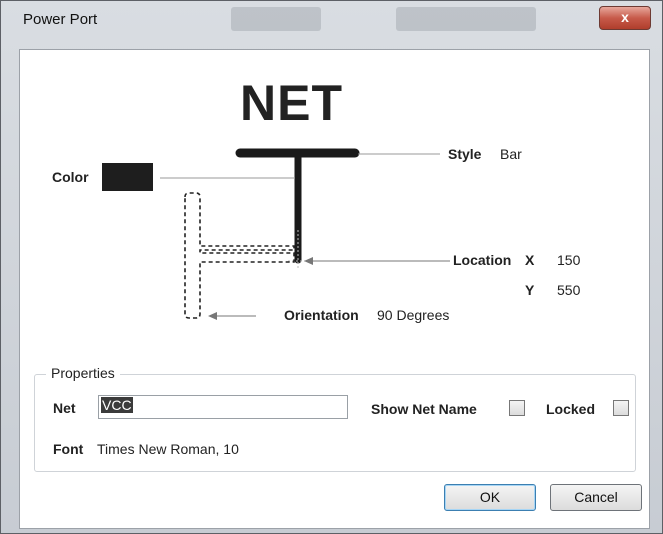 This screenshot has height=534, width=663. What do you see at coordinates (571, 409) in the screenshot?
I see `locked-label: Locked` at bounding box center [571, 409].